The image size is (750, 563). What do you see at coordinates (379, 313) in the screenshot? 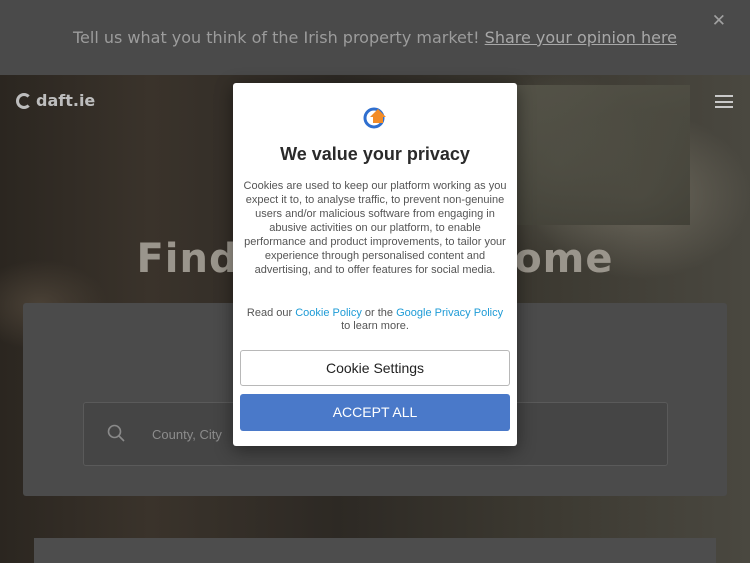
I see `read-middle: or the` at bounding box center [379, 313].